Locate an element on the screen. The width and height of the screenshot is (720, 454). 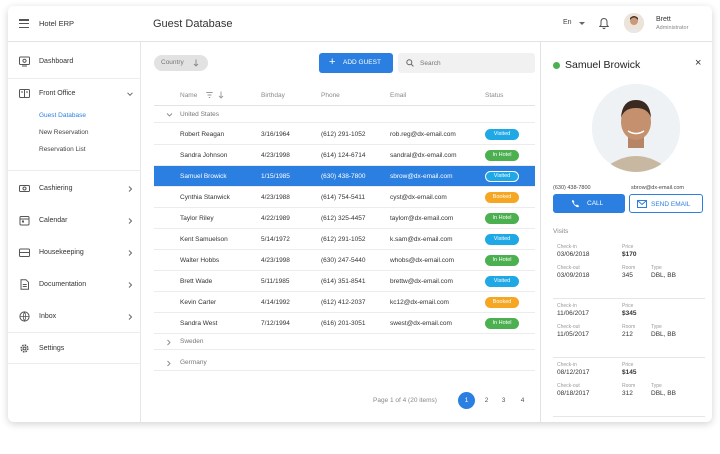
cell-email: taylorr@dx-email.com is located at coordinates (422, 218).